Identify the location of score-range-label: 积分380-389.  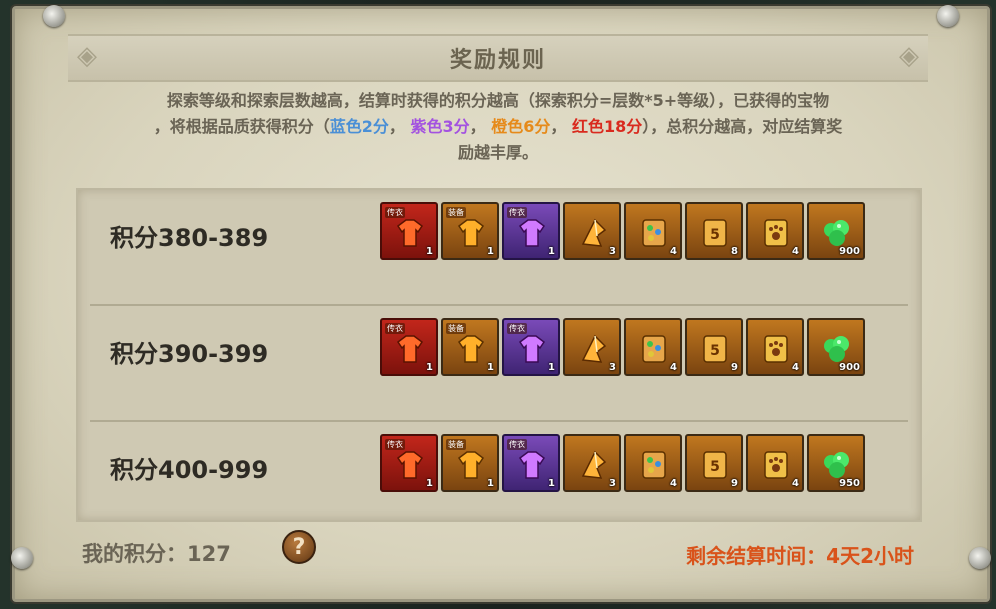
(189, 238).